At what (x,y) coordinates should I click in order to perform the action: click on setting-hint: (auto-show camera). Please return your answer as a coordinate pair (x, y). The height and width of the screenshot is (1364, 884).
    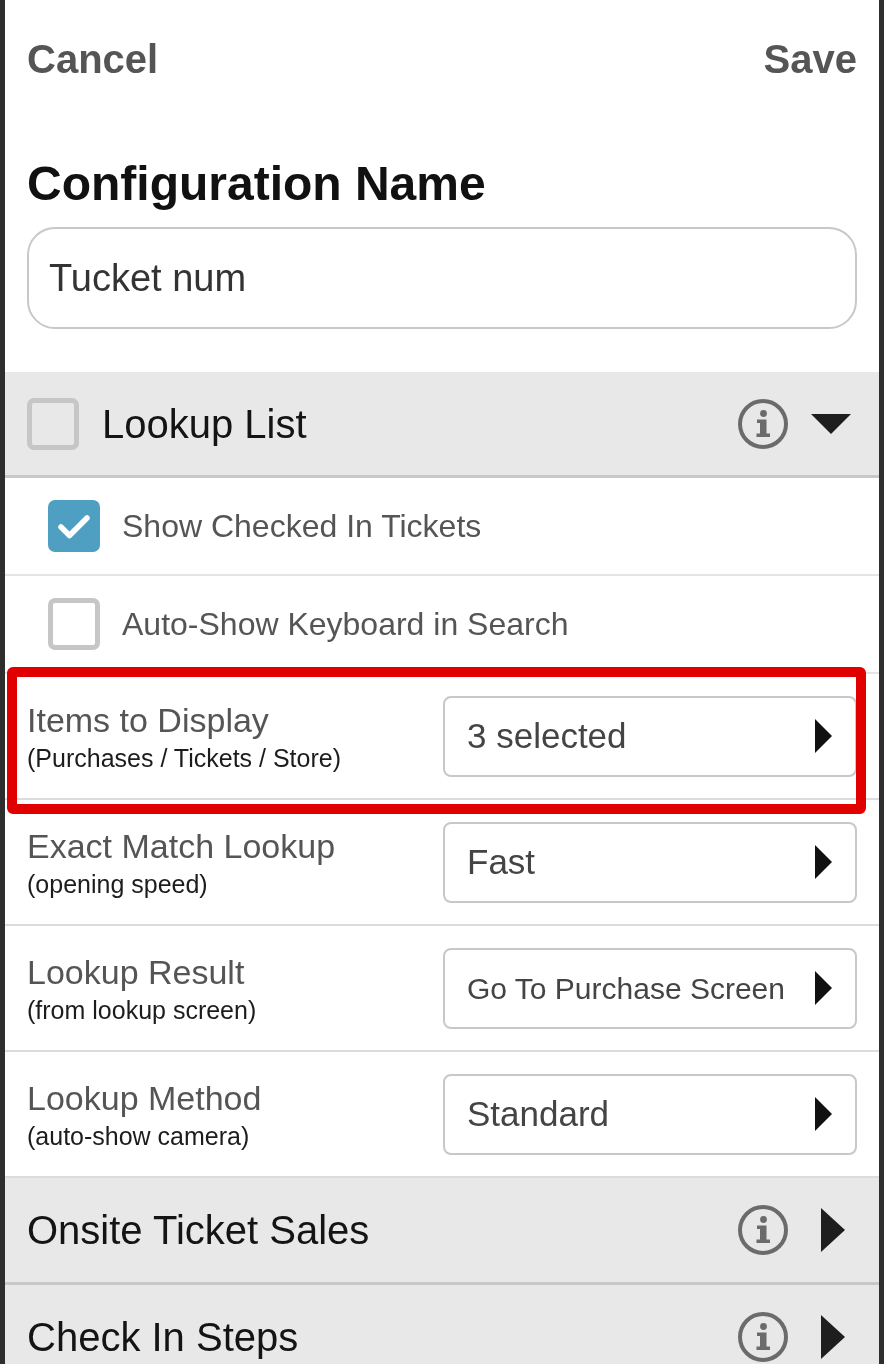
    Looking at the image, I should click on (139, 1135).